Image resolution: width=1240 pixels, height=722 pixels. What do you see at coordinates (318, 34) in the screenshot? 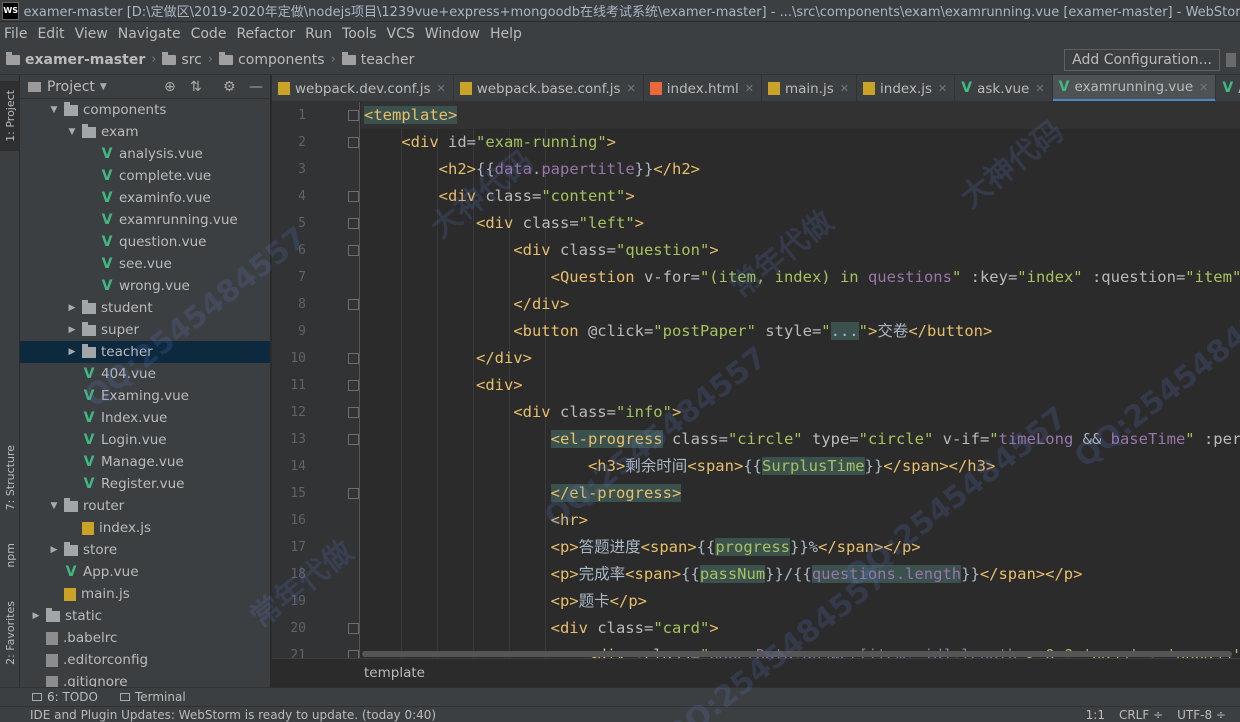
I see `menu-run: Run` at bounding box center [318, 34].